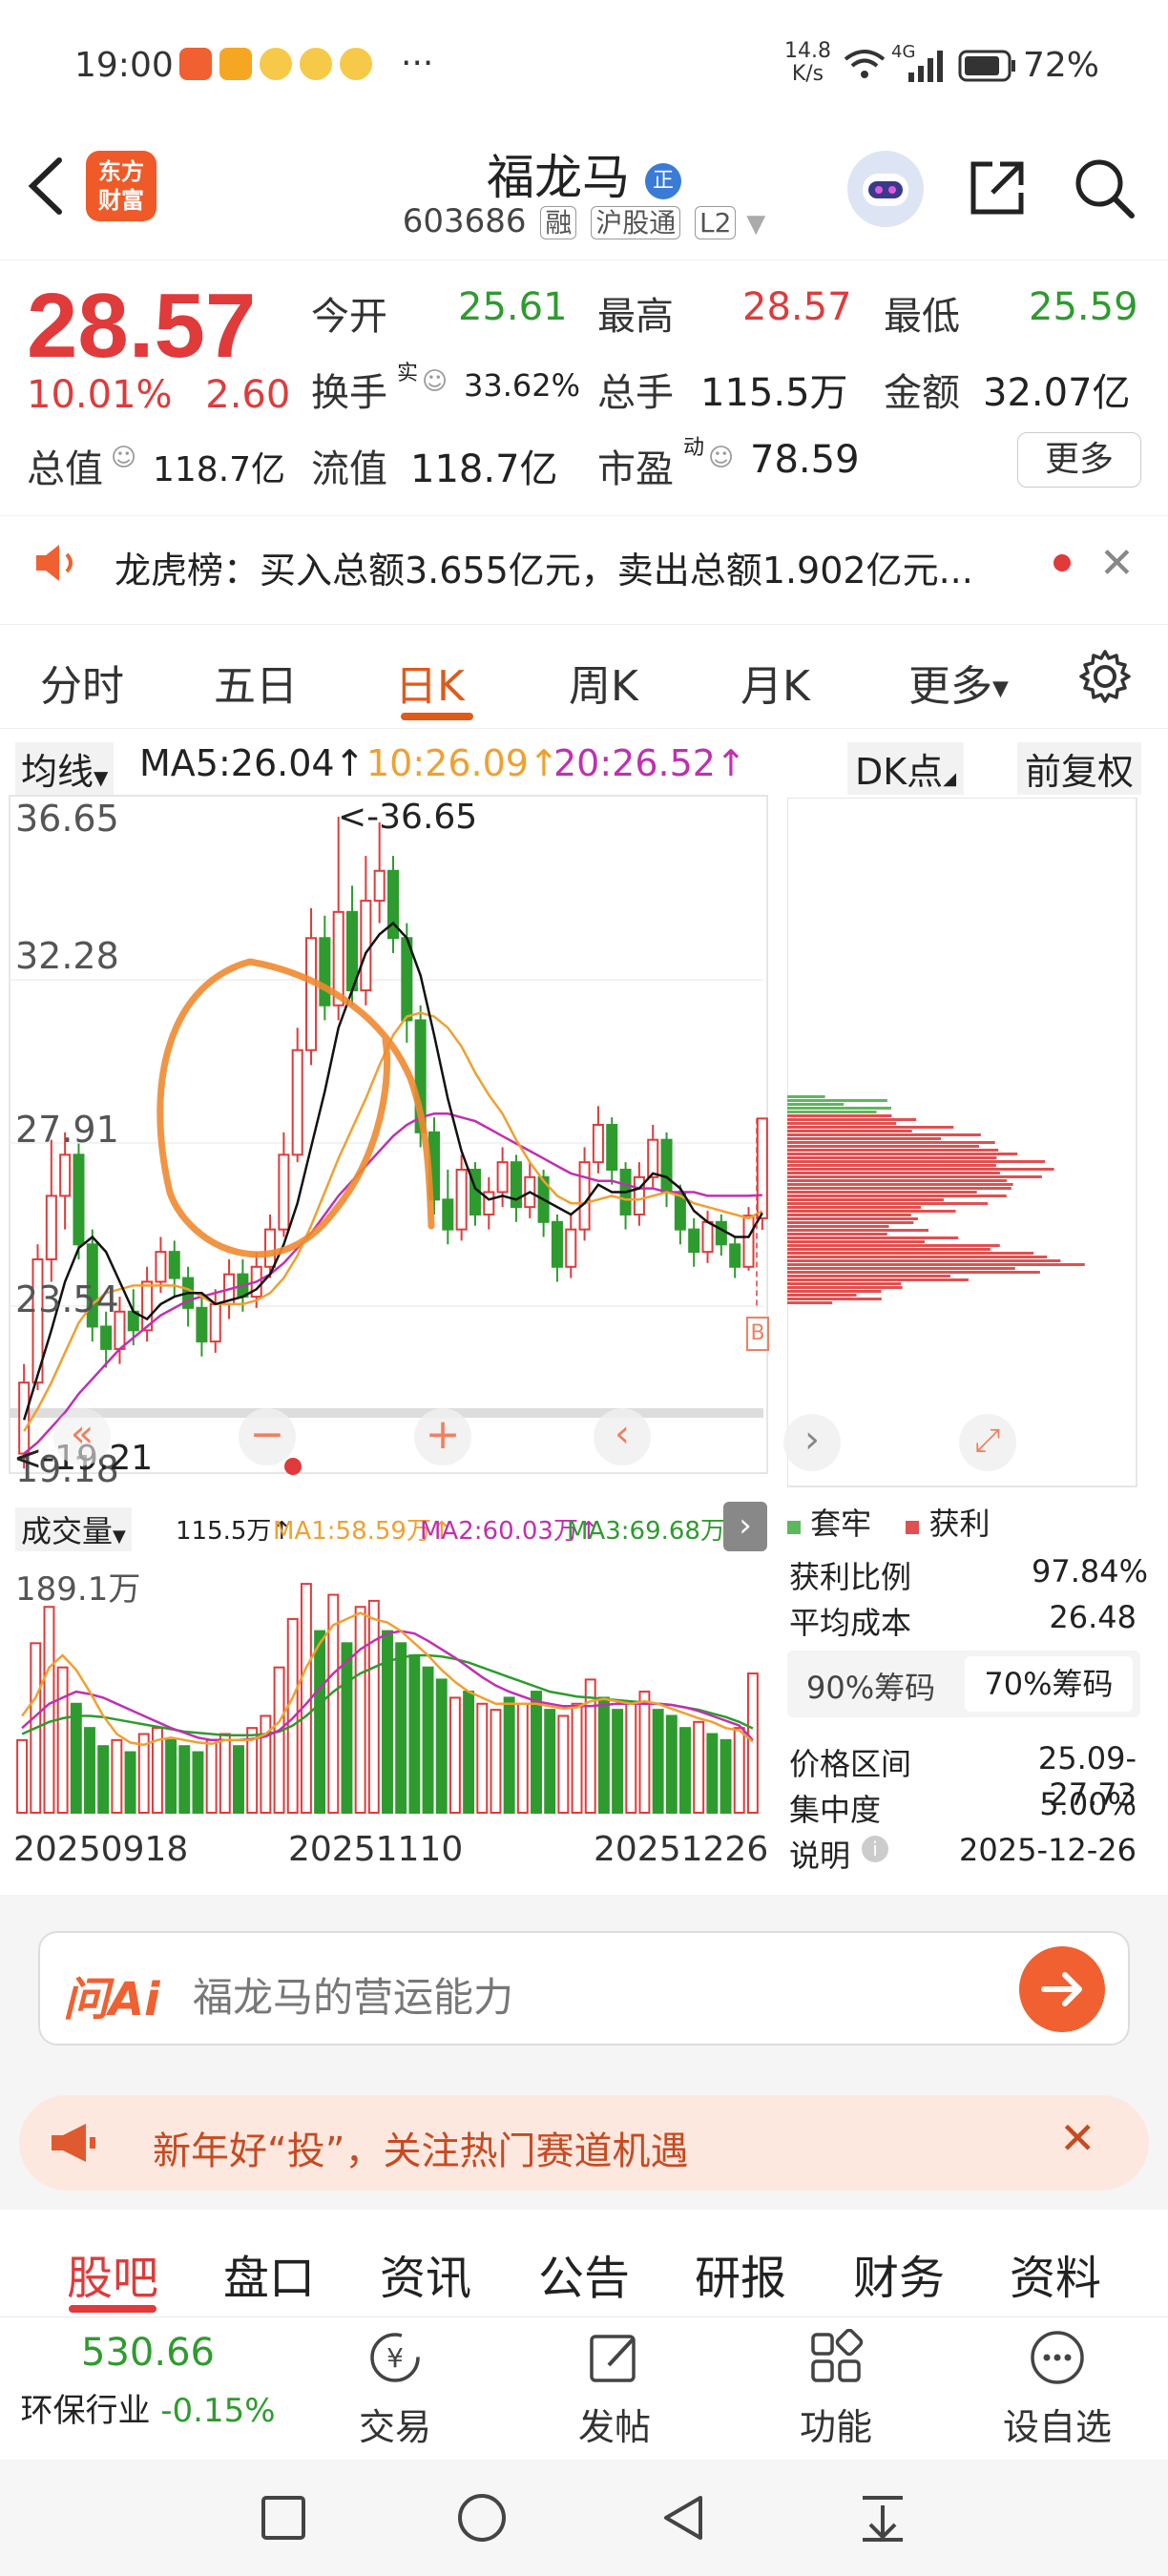  I want to click on content-tabs: 股吧 盘口 资讯 公告 研报 财务 资料, so click(584, 2264).